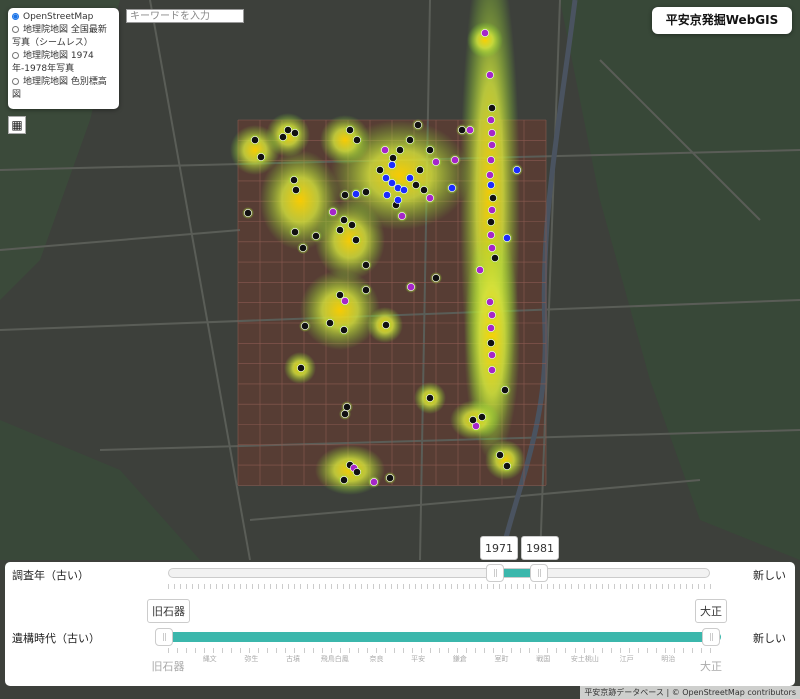  I want to click on layer-option-osm: OpenStreetMap, so click(63, 17).